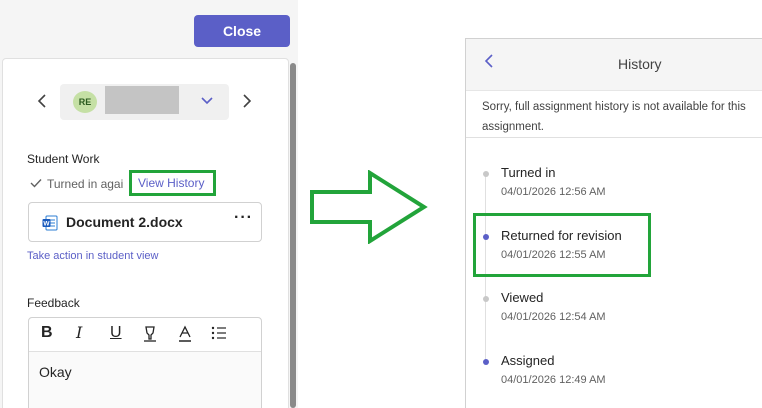 This screenshot has height=408, width=762. I want to click on document-name: Document 2.docx, so click(124, 222).